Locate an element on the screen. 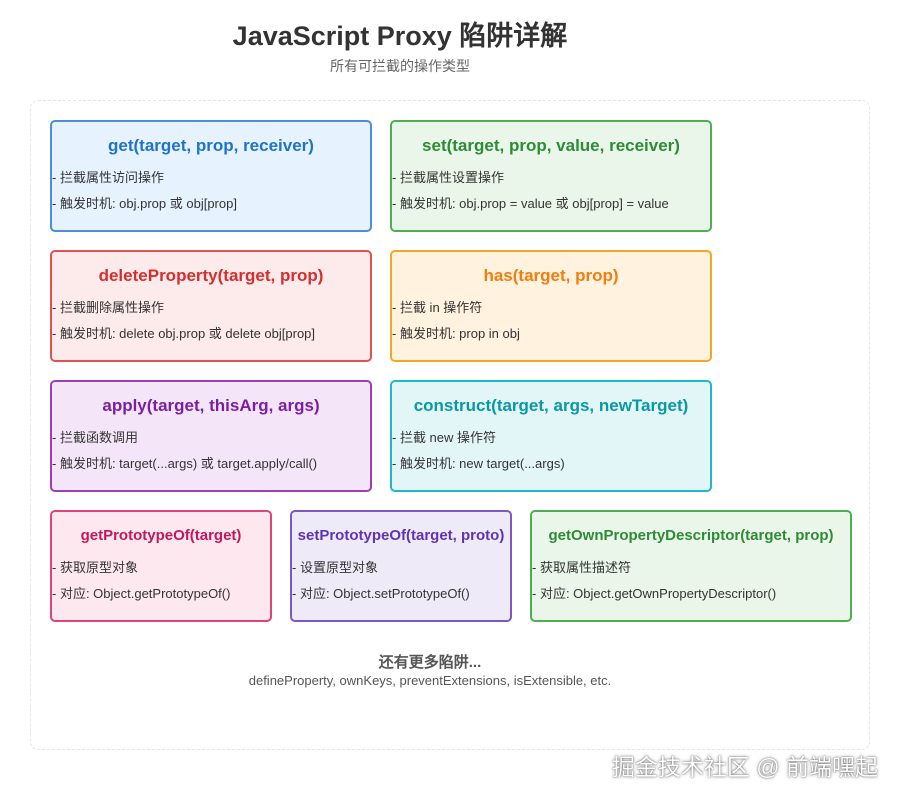  watermark: 掘金技术社区 @ 前端嘿起 is located at coordinates (744, 767).